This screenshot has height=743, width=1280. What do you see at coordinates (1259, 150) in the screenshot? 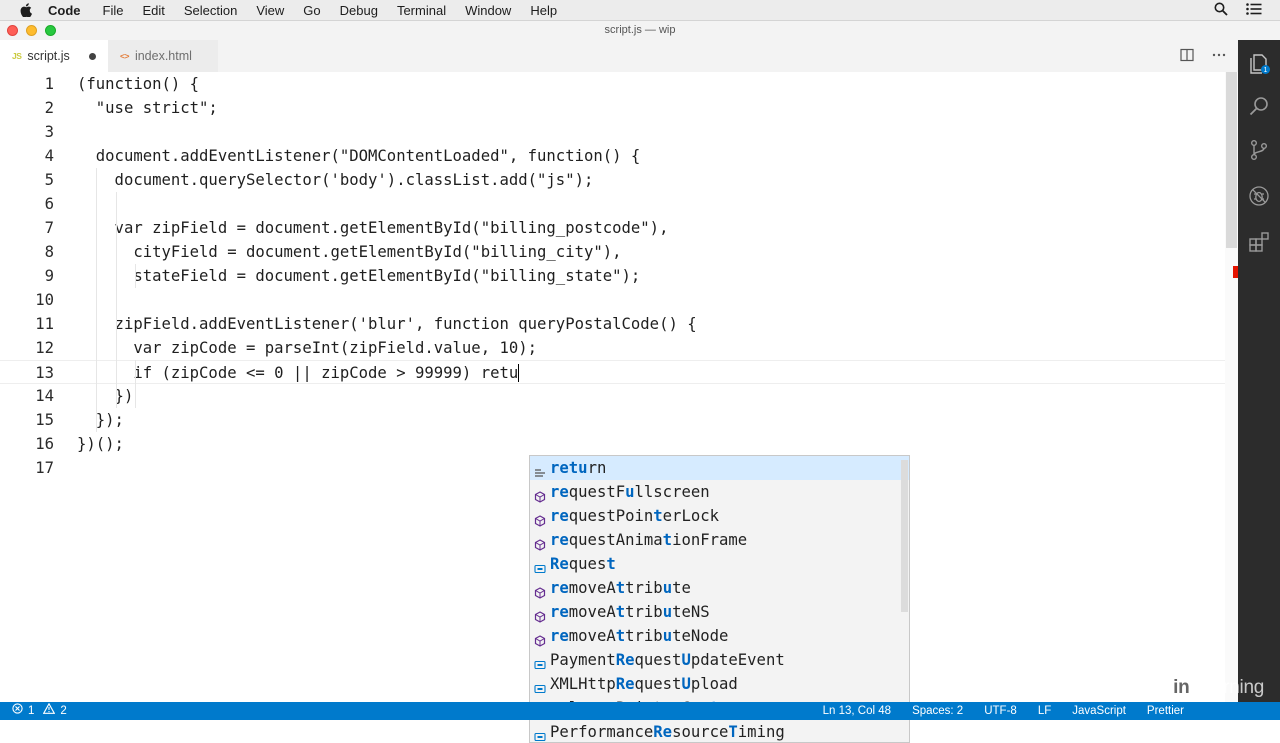
I see `source-control-icon` at bounding box center [1259, 150].